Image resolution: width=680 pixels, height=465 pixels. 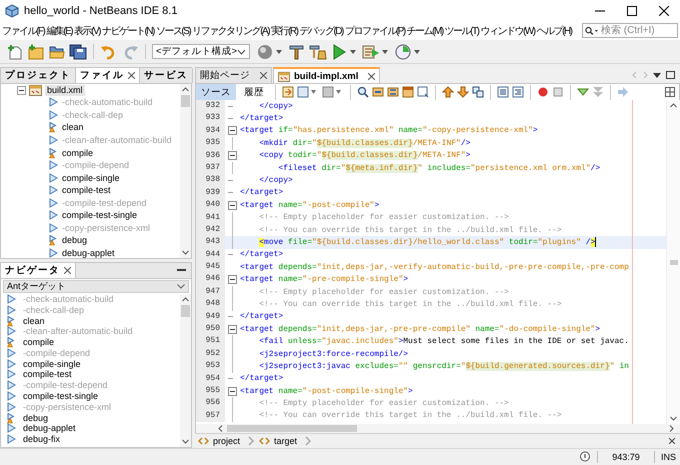 What do you see at coordinates (630, 30) in the screenshot?
I see `search-field: 検索 (Ctrl+I)` at bounding box center [630, 30].